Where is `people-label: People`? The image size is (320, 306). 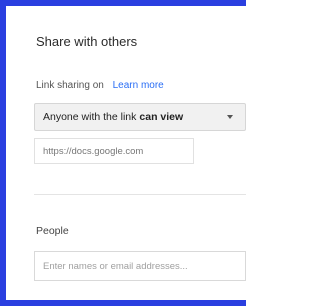 people-label: People is located at coordinates (52, 231).